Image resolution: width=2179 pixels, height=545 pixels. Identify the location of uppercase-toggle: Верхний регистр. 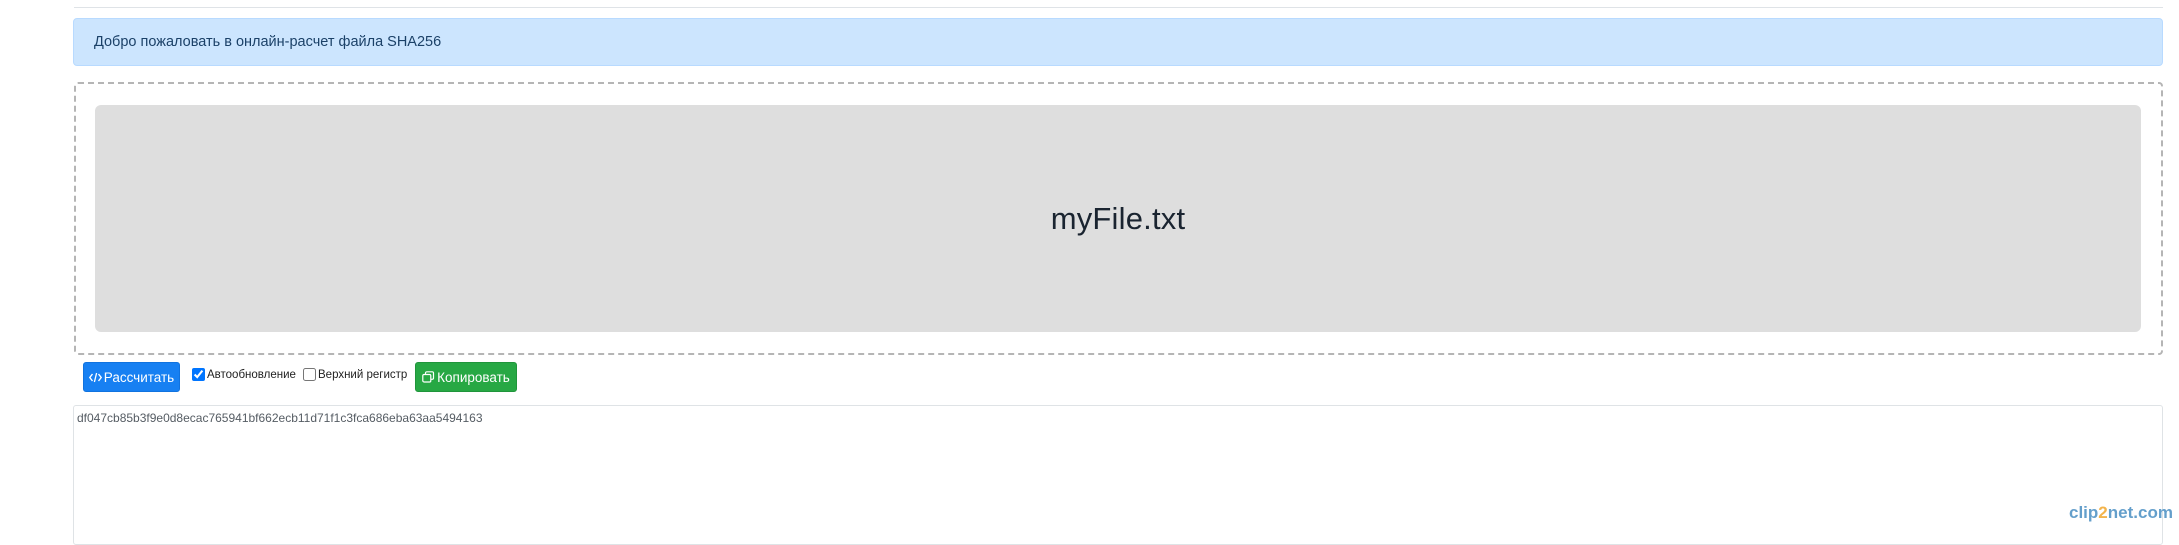
(355, 374).